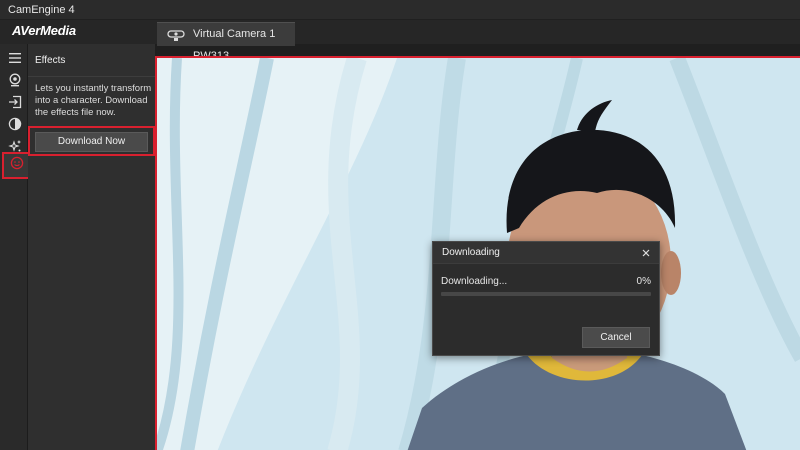  What do you see at coordinates (546, 294) in the screenshot?
I see `progress-bar` at bounding box center [546, 294].